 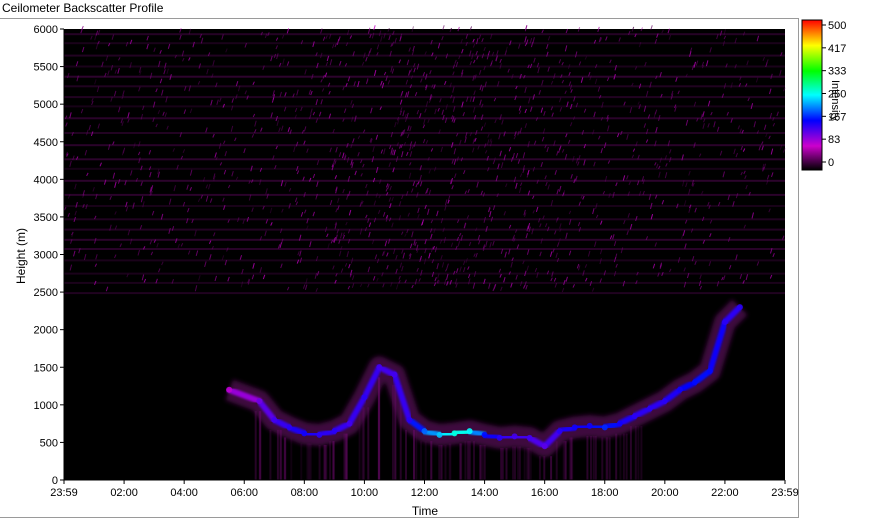 I want to click on x-tick-label: 22:00, so click(x=725, y=493).